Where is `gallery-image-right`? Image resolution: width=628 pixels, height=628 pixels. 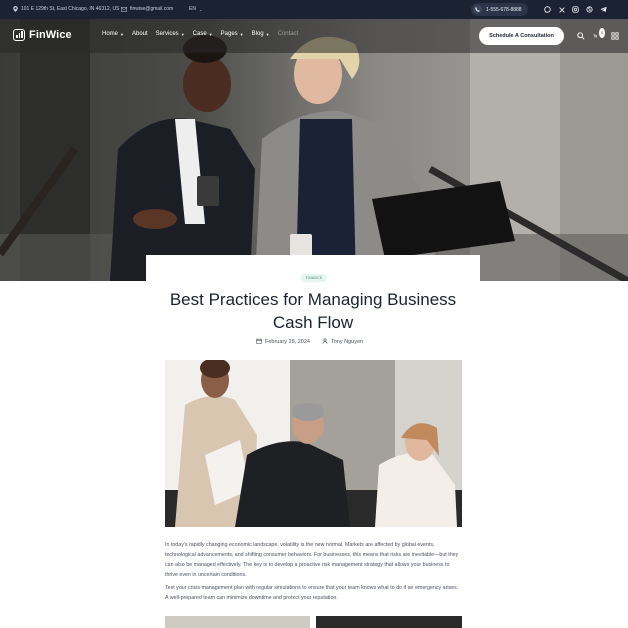 gallery-image-right is located at coordinates (389, 622).